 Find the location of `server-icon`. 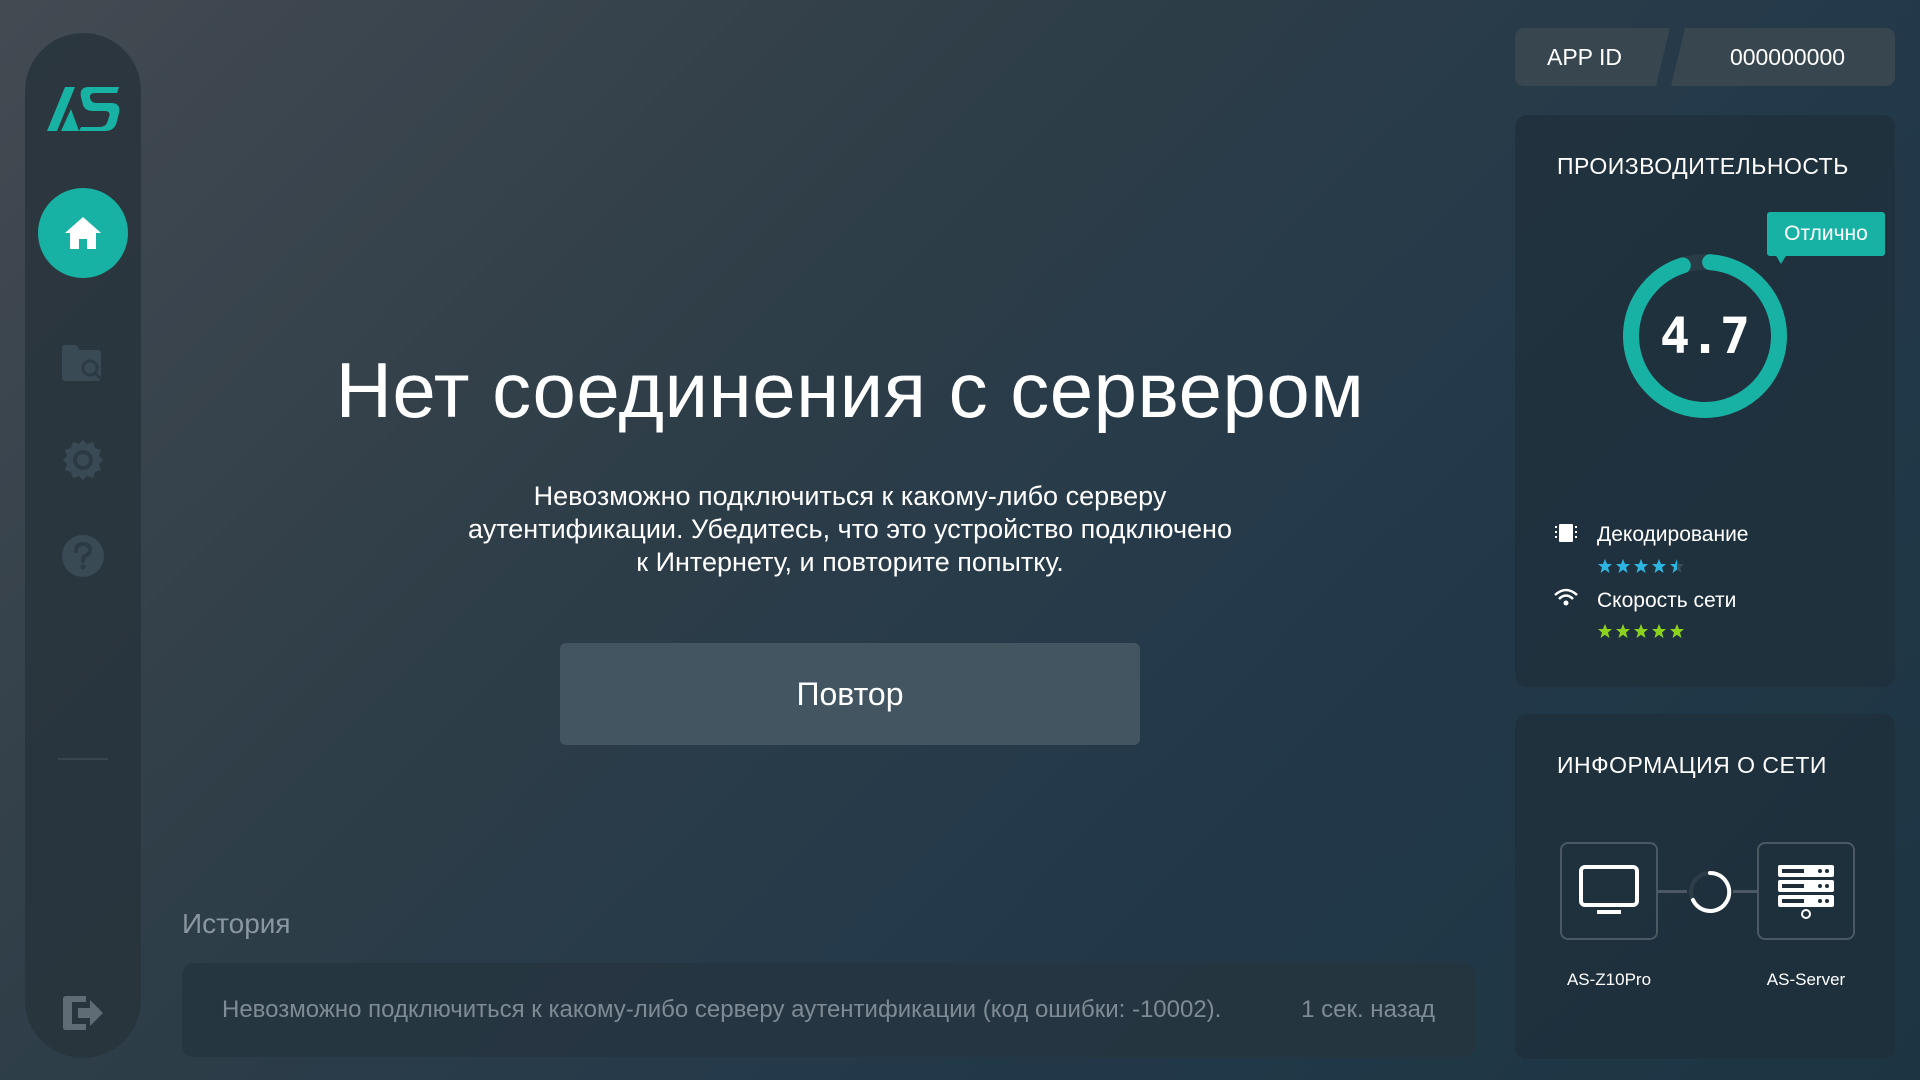

server-icon is located at coordinates (1806, 892).